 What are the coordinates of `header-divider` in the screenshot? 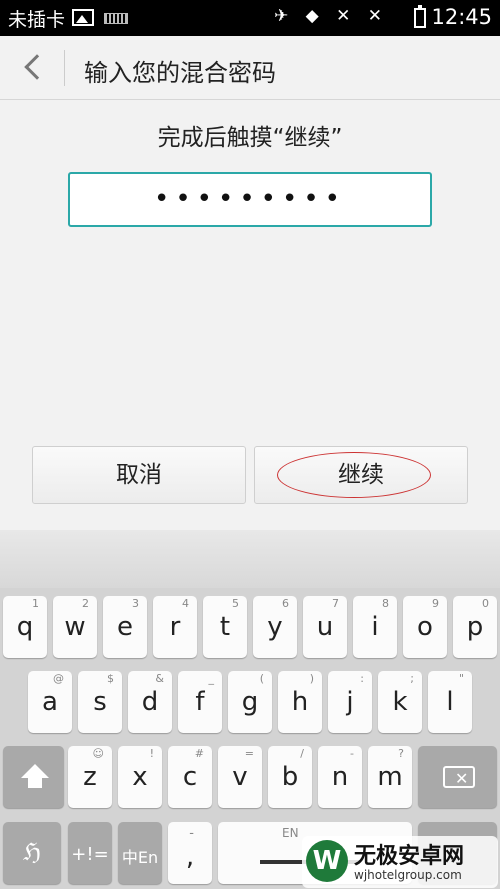 It's located at (64, 68).